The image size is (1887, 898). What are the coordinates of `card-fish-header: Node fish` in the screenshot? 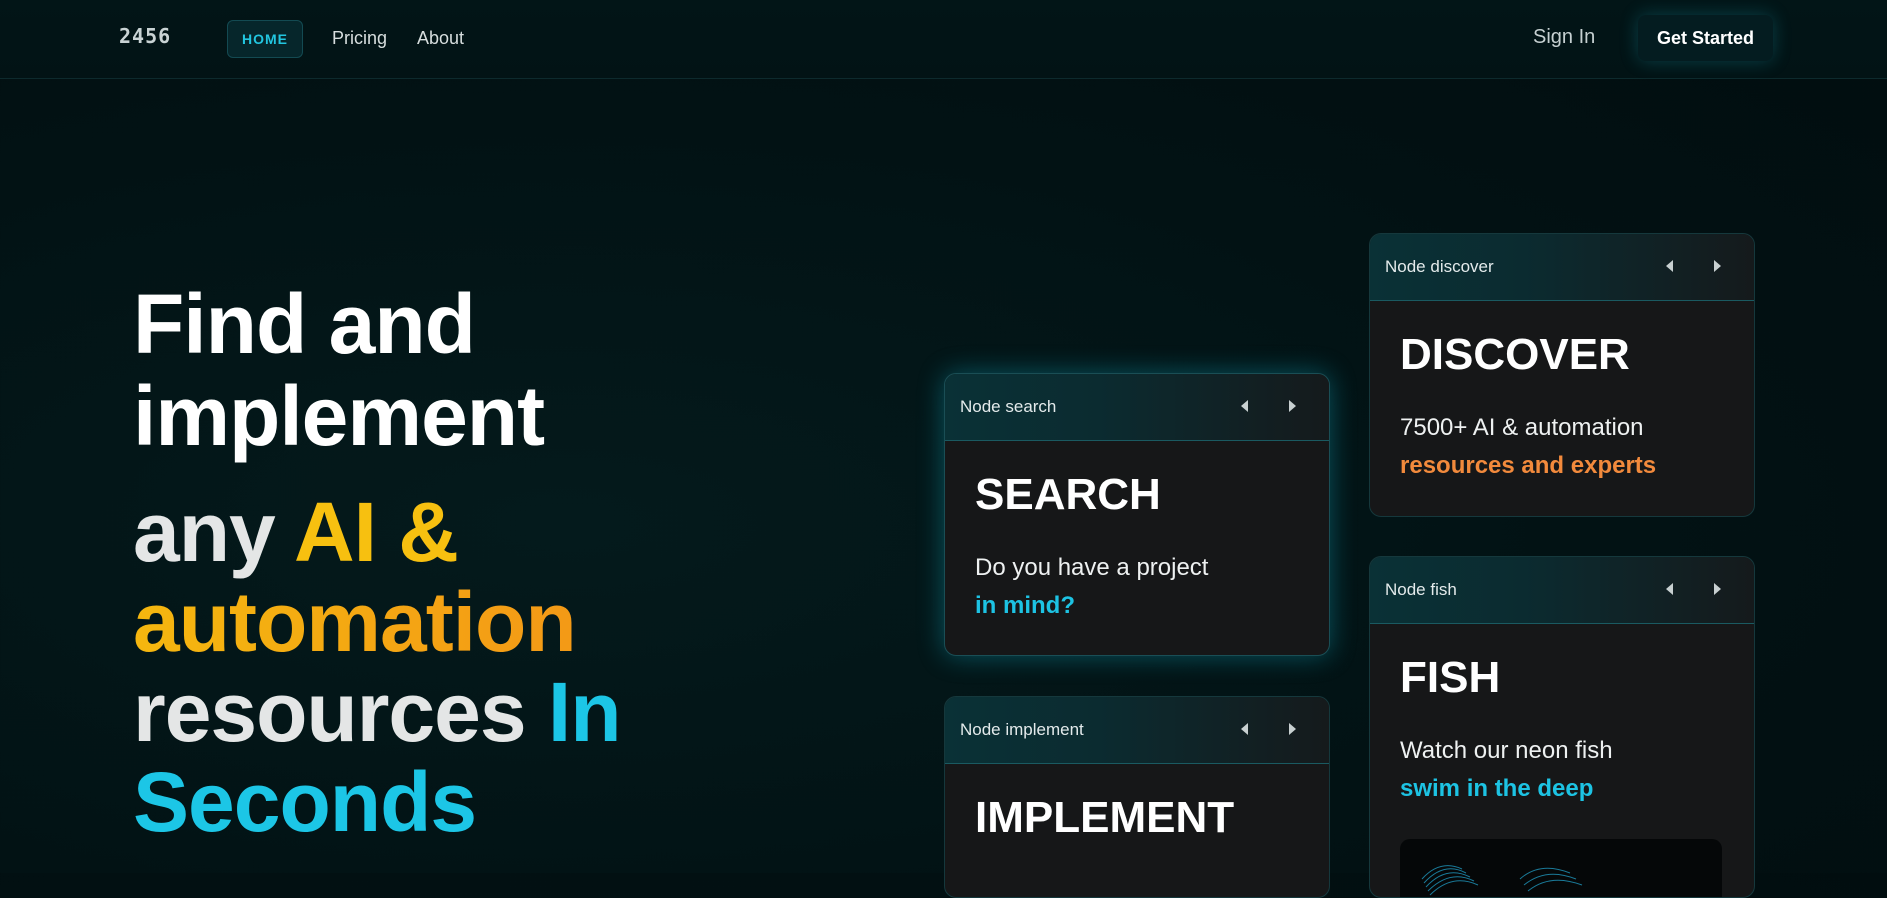 It's located at (1562, 590).